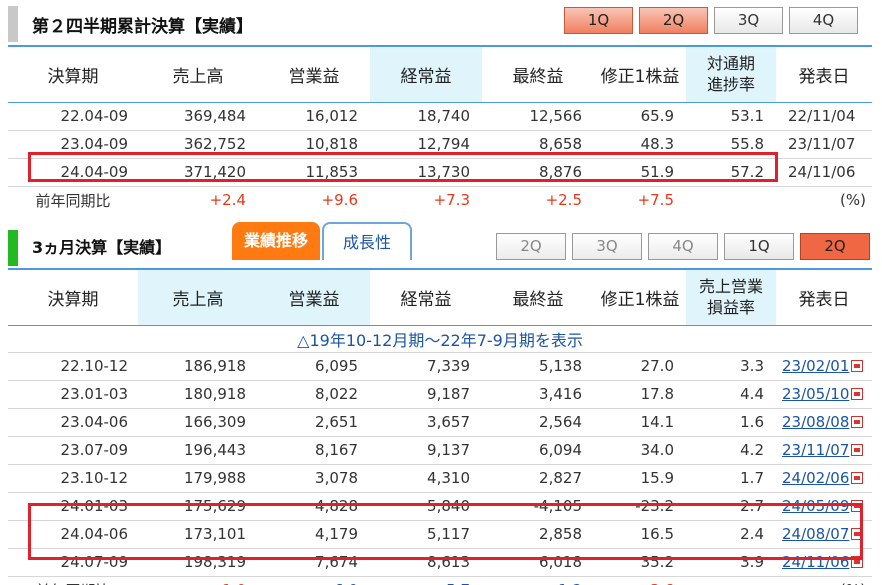 The image size is (882, 585). What do you see at coordinates (824, 144) in the screenshot?
I see `cell-date: 23/11/07` at bounding box center [824, 144].